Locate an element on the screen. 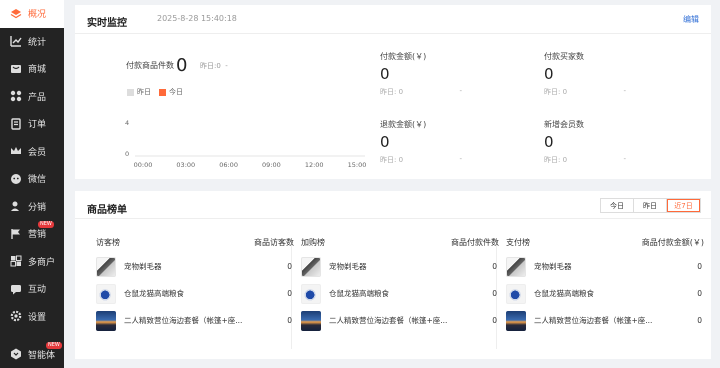 The image size is (720, 368). y-tick-label: 4 is located at coordinates (127, 123).